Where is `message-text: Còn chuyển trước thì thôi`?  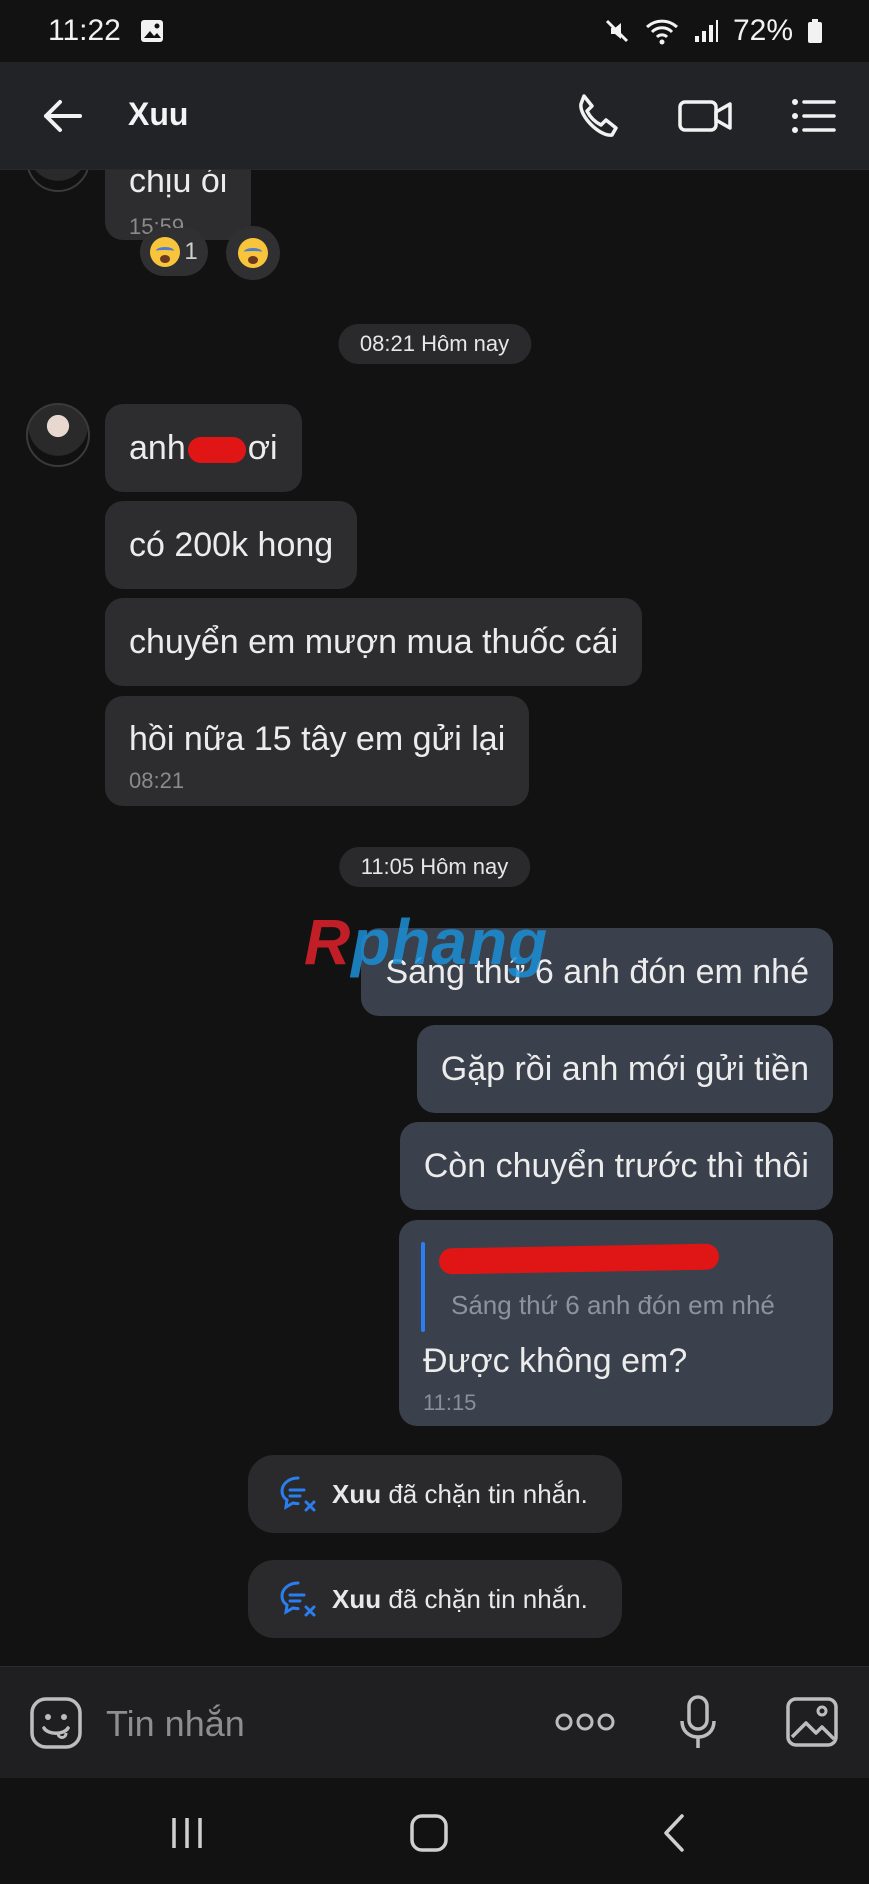
message-text: Còn chuyển trước thì thôi is located at coordinates (616, 1166).